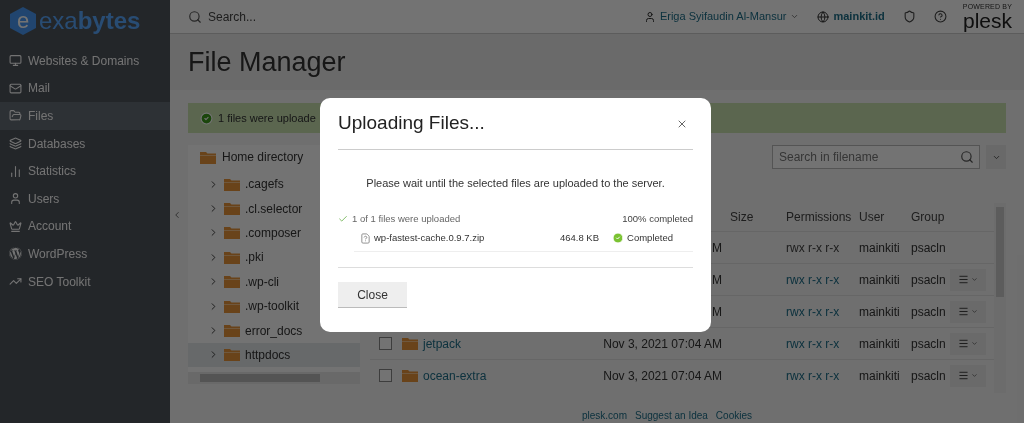 This screenshot has height=423, width=1024. Describe the element at coordinates (15, 88) in the screenshot. I see `envelope-icon` at that location.